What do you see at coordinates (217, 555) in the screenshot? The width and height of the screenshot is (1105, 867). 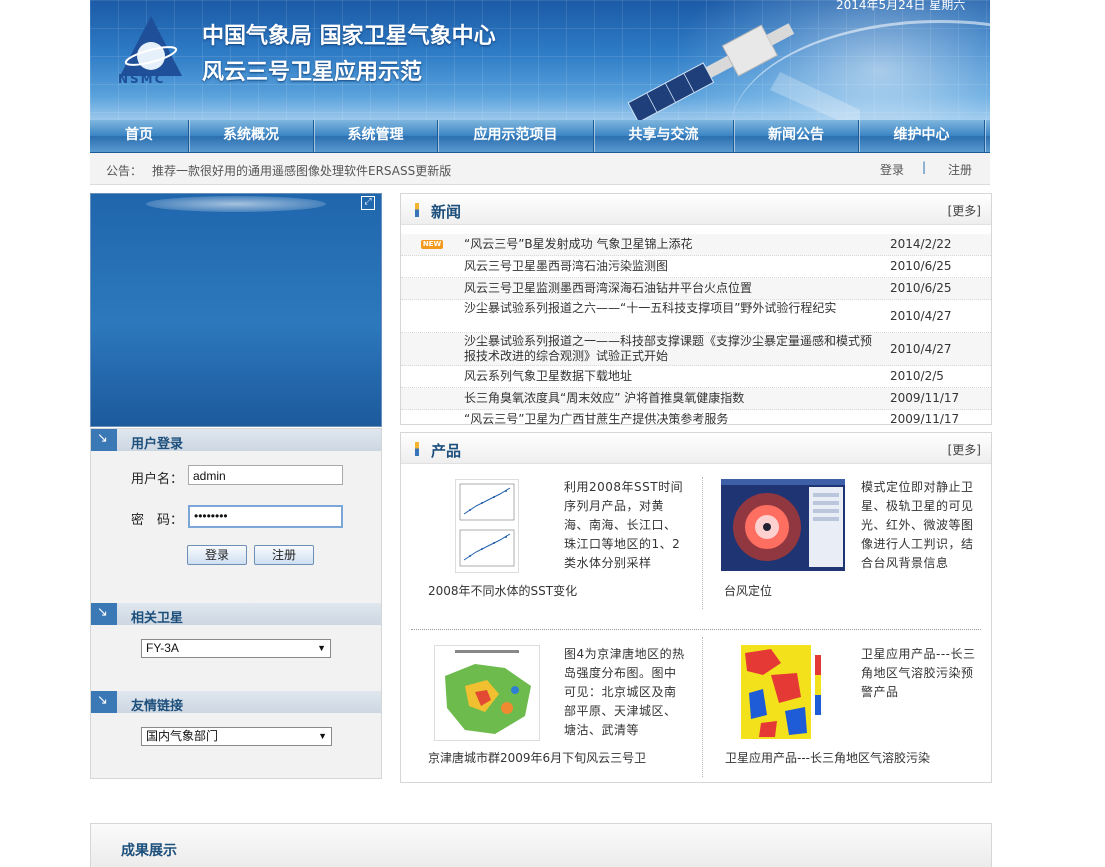 I see `login-button: 登录` at bounding box center [217, 555].